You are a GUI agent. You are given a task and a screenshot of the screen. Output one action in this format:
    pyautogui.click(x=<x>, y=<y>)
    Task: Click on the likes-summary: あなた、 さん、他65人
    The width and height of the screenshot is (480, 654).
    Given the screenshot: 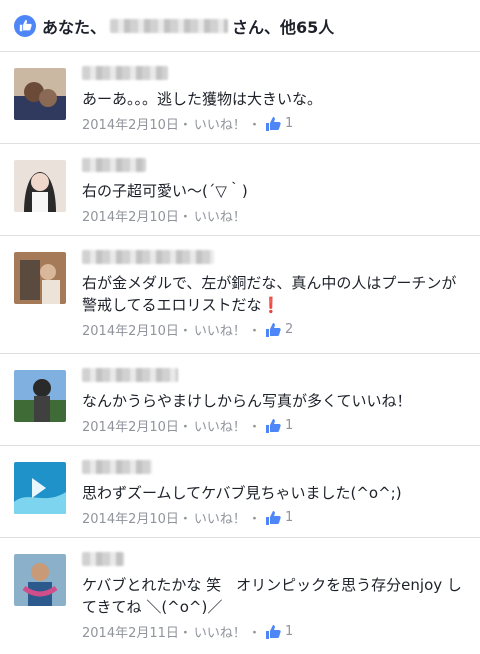 What is the action you would take?
    pyautogui.click(x=240, y=26)
    